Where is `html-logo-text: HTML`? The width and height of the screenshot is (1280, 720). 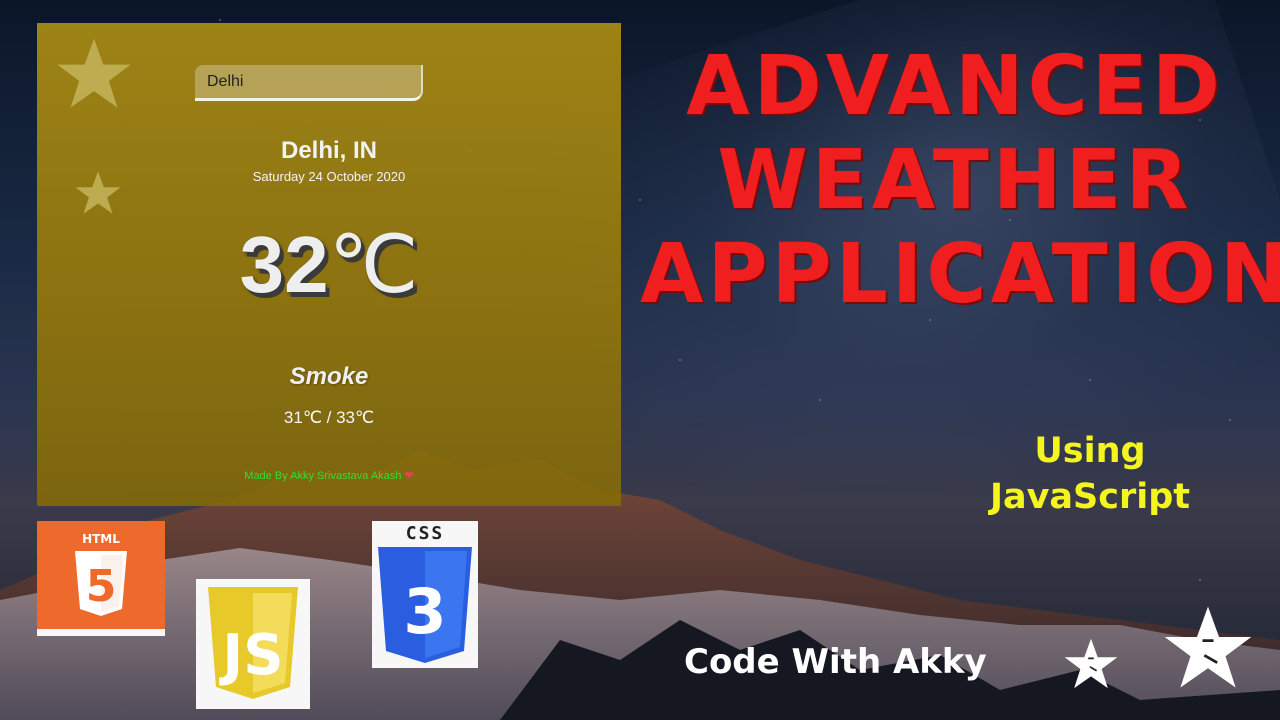 html-logo-text: HTML is located at coordinates (101, 539).